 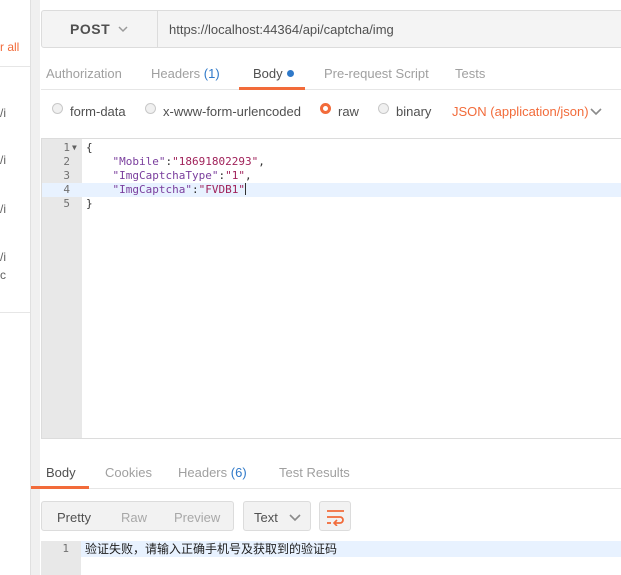 What do you see at coordinates (89, 203) in the screenshot?
I see `code-text: }` at bounding box center [89, 203].